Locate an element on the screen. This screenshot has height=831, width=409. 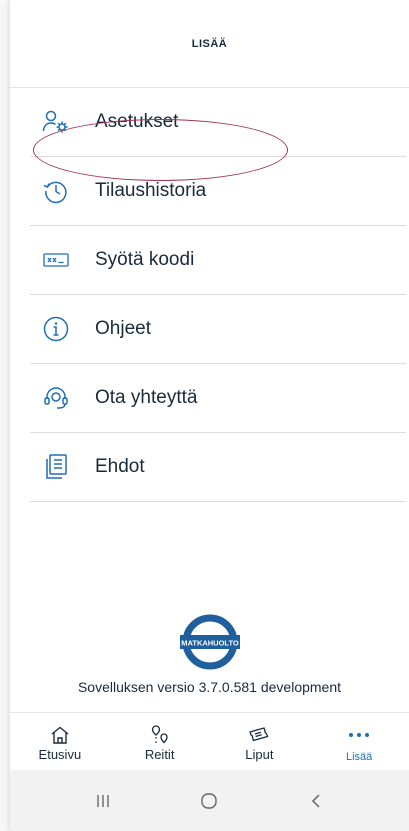
menu-item-contact: Ota yhteyttä is located at coordinates (218, 398).